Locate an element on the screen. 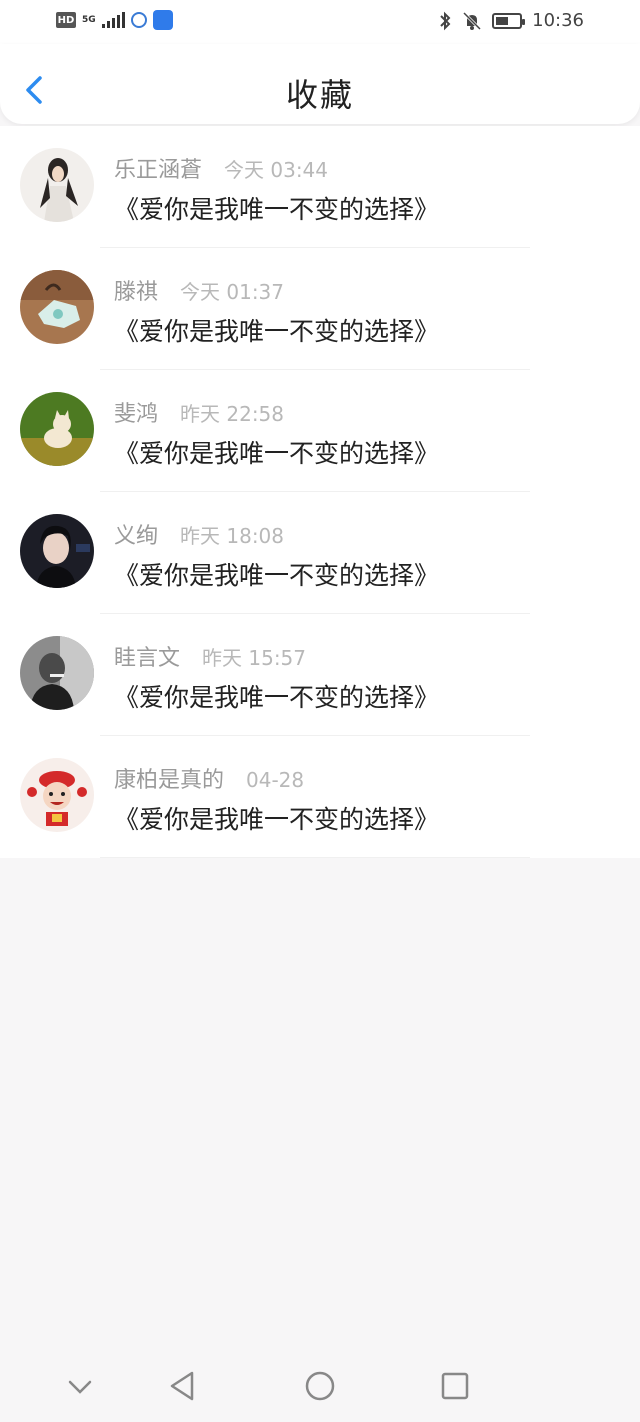 This screenshot has width=640, height=1422. signal-icon is located at coordinates (113, 20).